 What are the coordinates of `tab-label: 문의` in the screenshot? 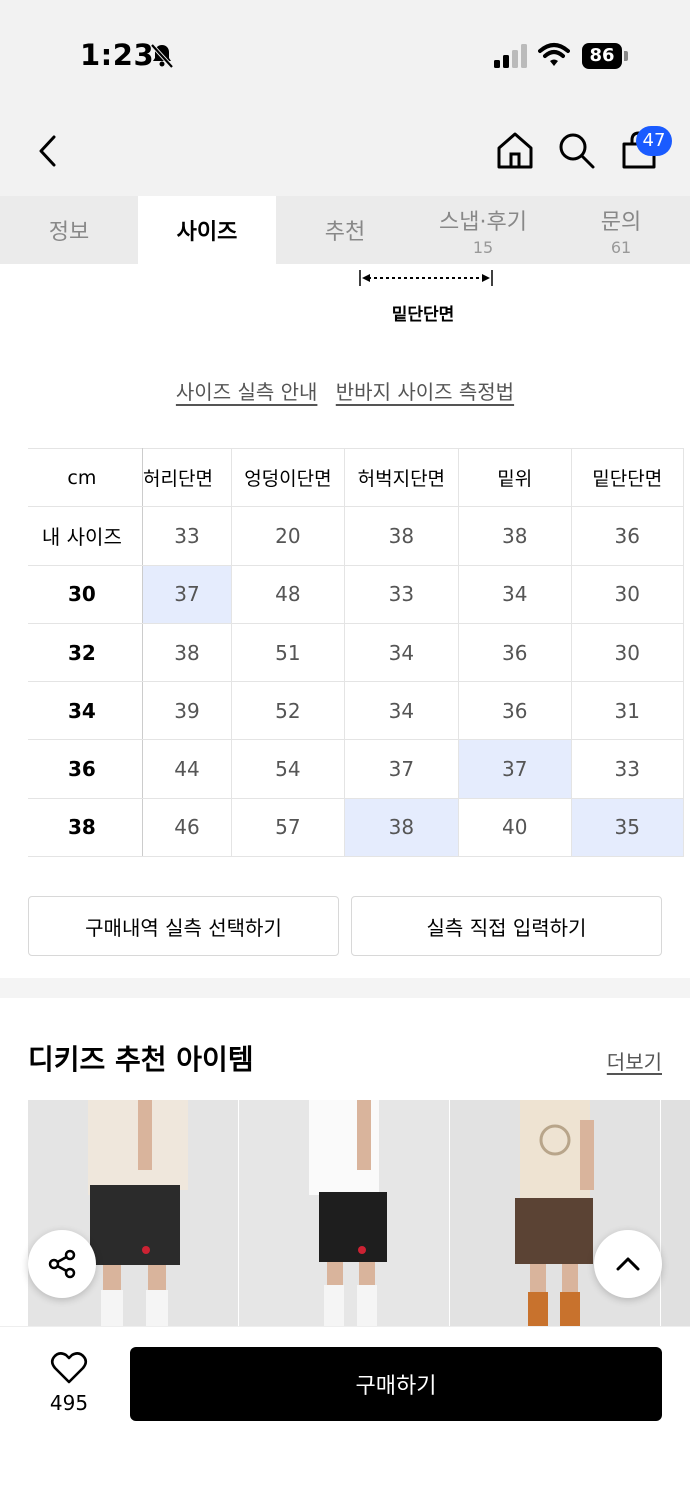 It's located at (621, 222).